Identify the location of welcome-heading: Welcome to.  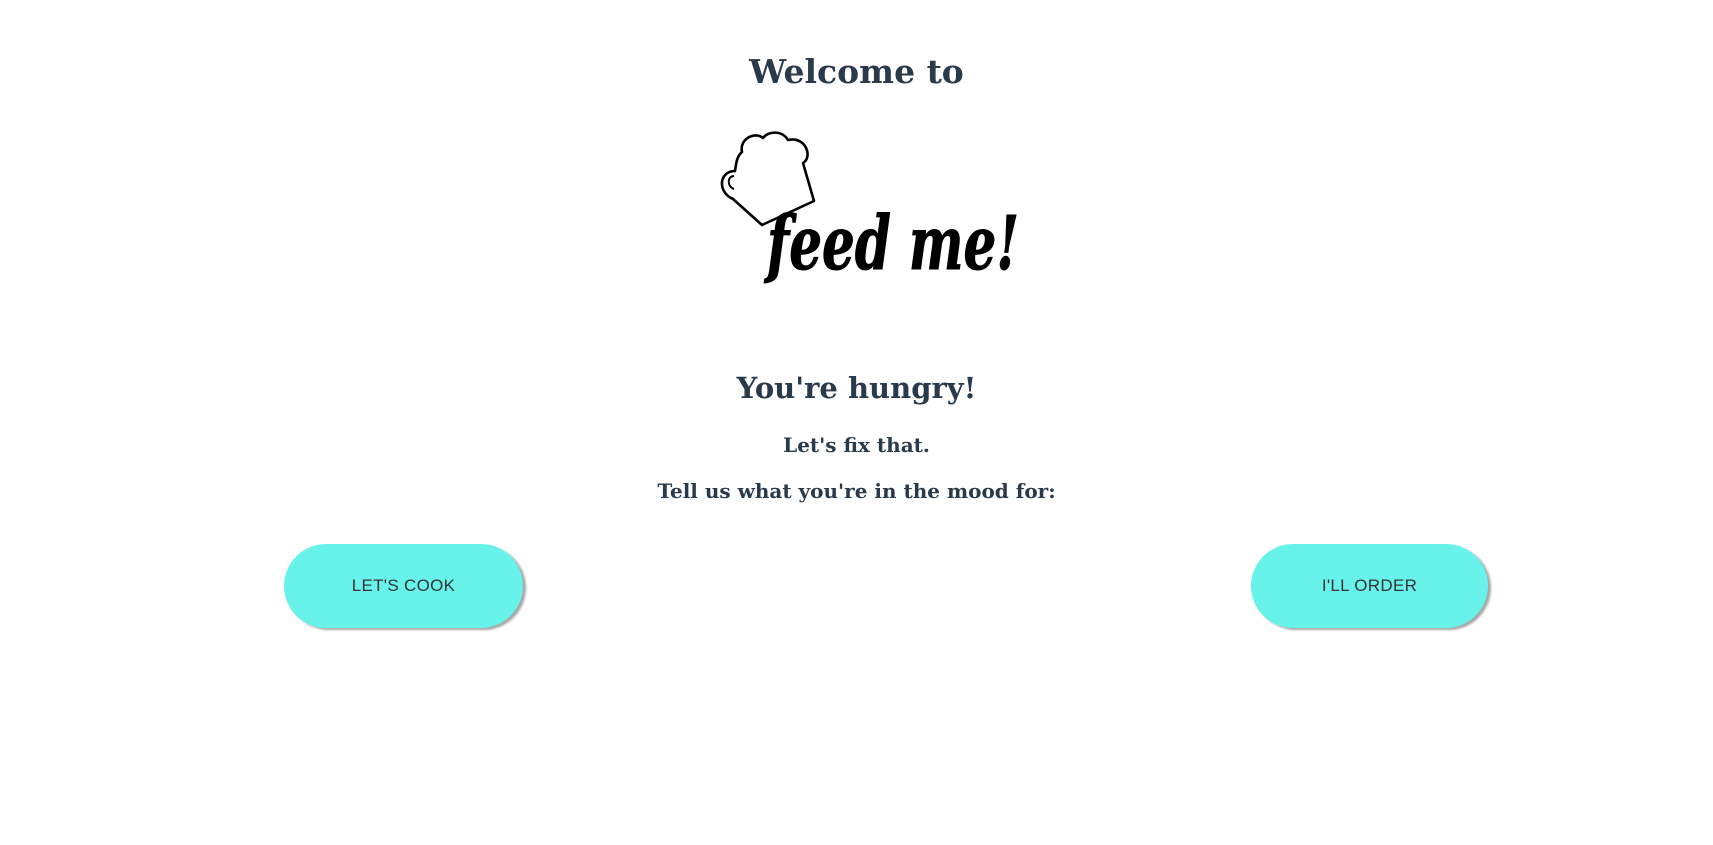
(856, 71).